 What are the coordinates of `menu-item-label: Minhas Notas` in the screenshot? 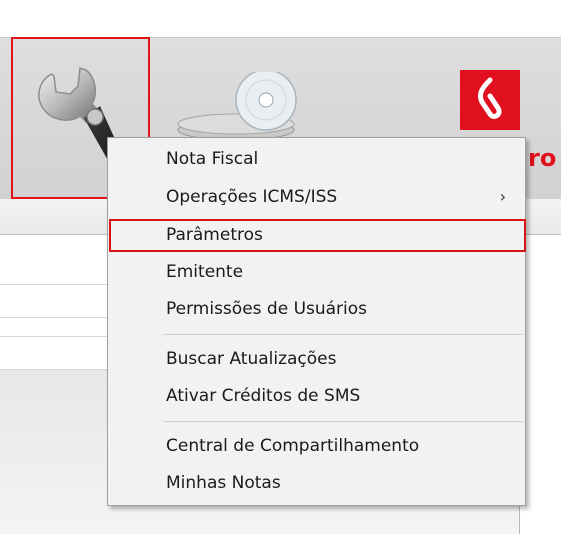 It's located at (223, 483).